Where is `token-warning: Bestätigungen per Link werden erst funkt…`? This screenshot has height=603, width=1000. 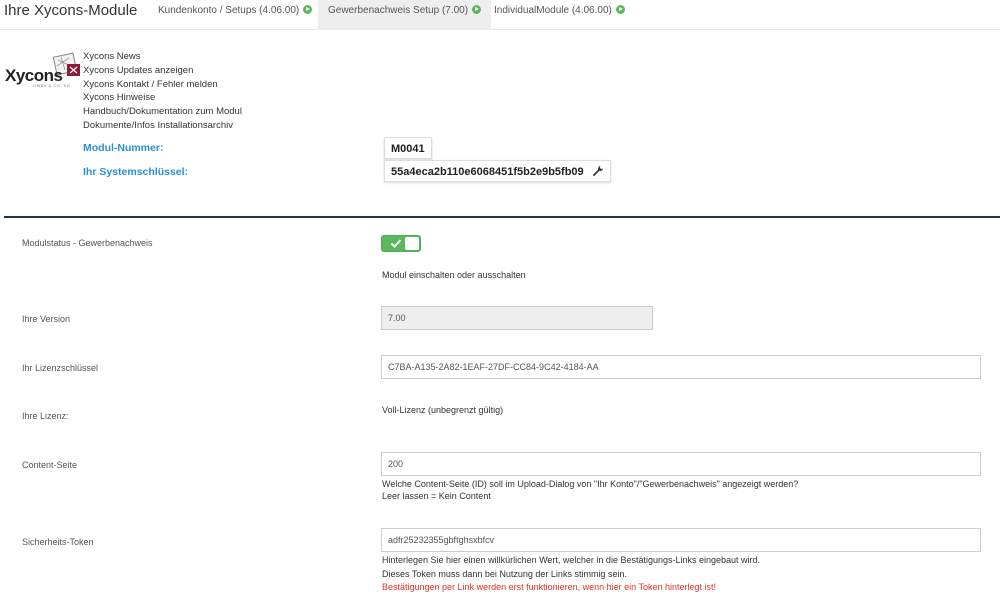 token-warning: Bestätigungen per Link werden erst funkt… is located at coordinates (549, 587).